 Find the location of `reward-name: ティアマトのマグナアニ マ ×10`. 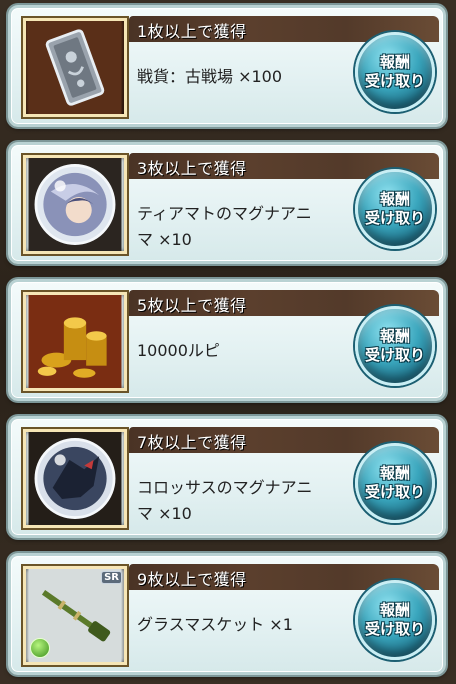

reward-name: ティアマトのマグナアニ マ ×10 is located at coordinates (247, 227).